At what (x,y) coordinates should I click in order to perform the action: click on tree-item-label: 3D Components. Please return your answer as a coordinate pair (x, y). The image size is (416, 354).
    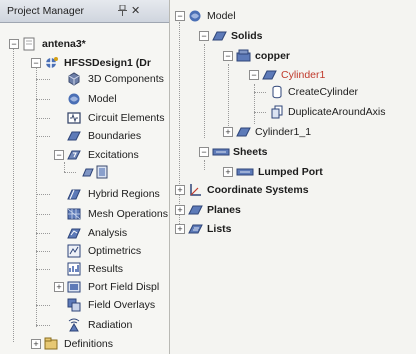
    Looking at the image, I should click on (126, 79).